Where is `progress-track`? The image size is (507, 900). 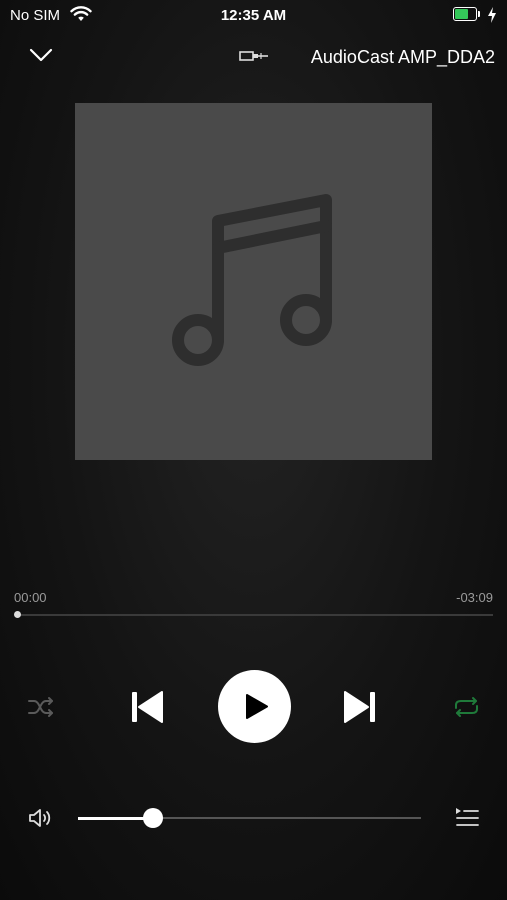 progress-track is located at coordinates (255, 615).